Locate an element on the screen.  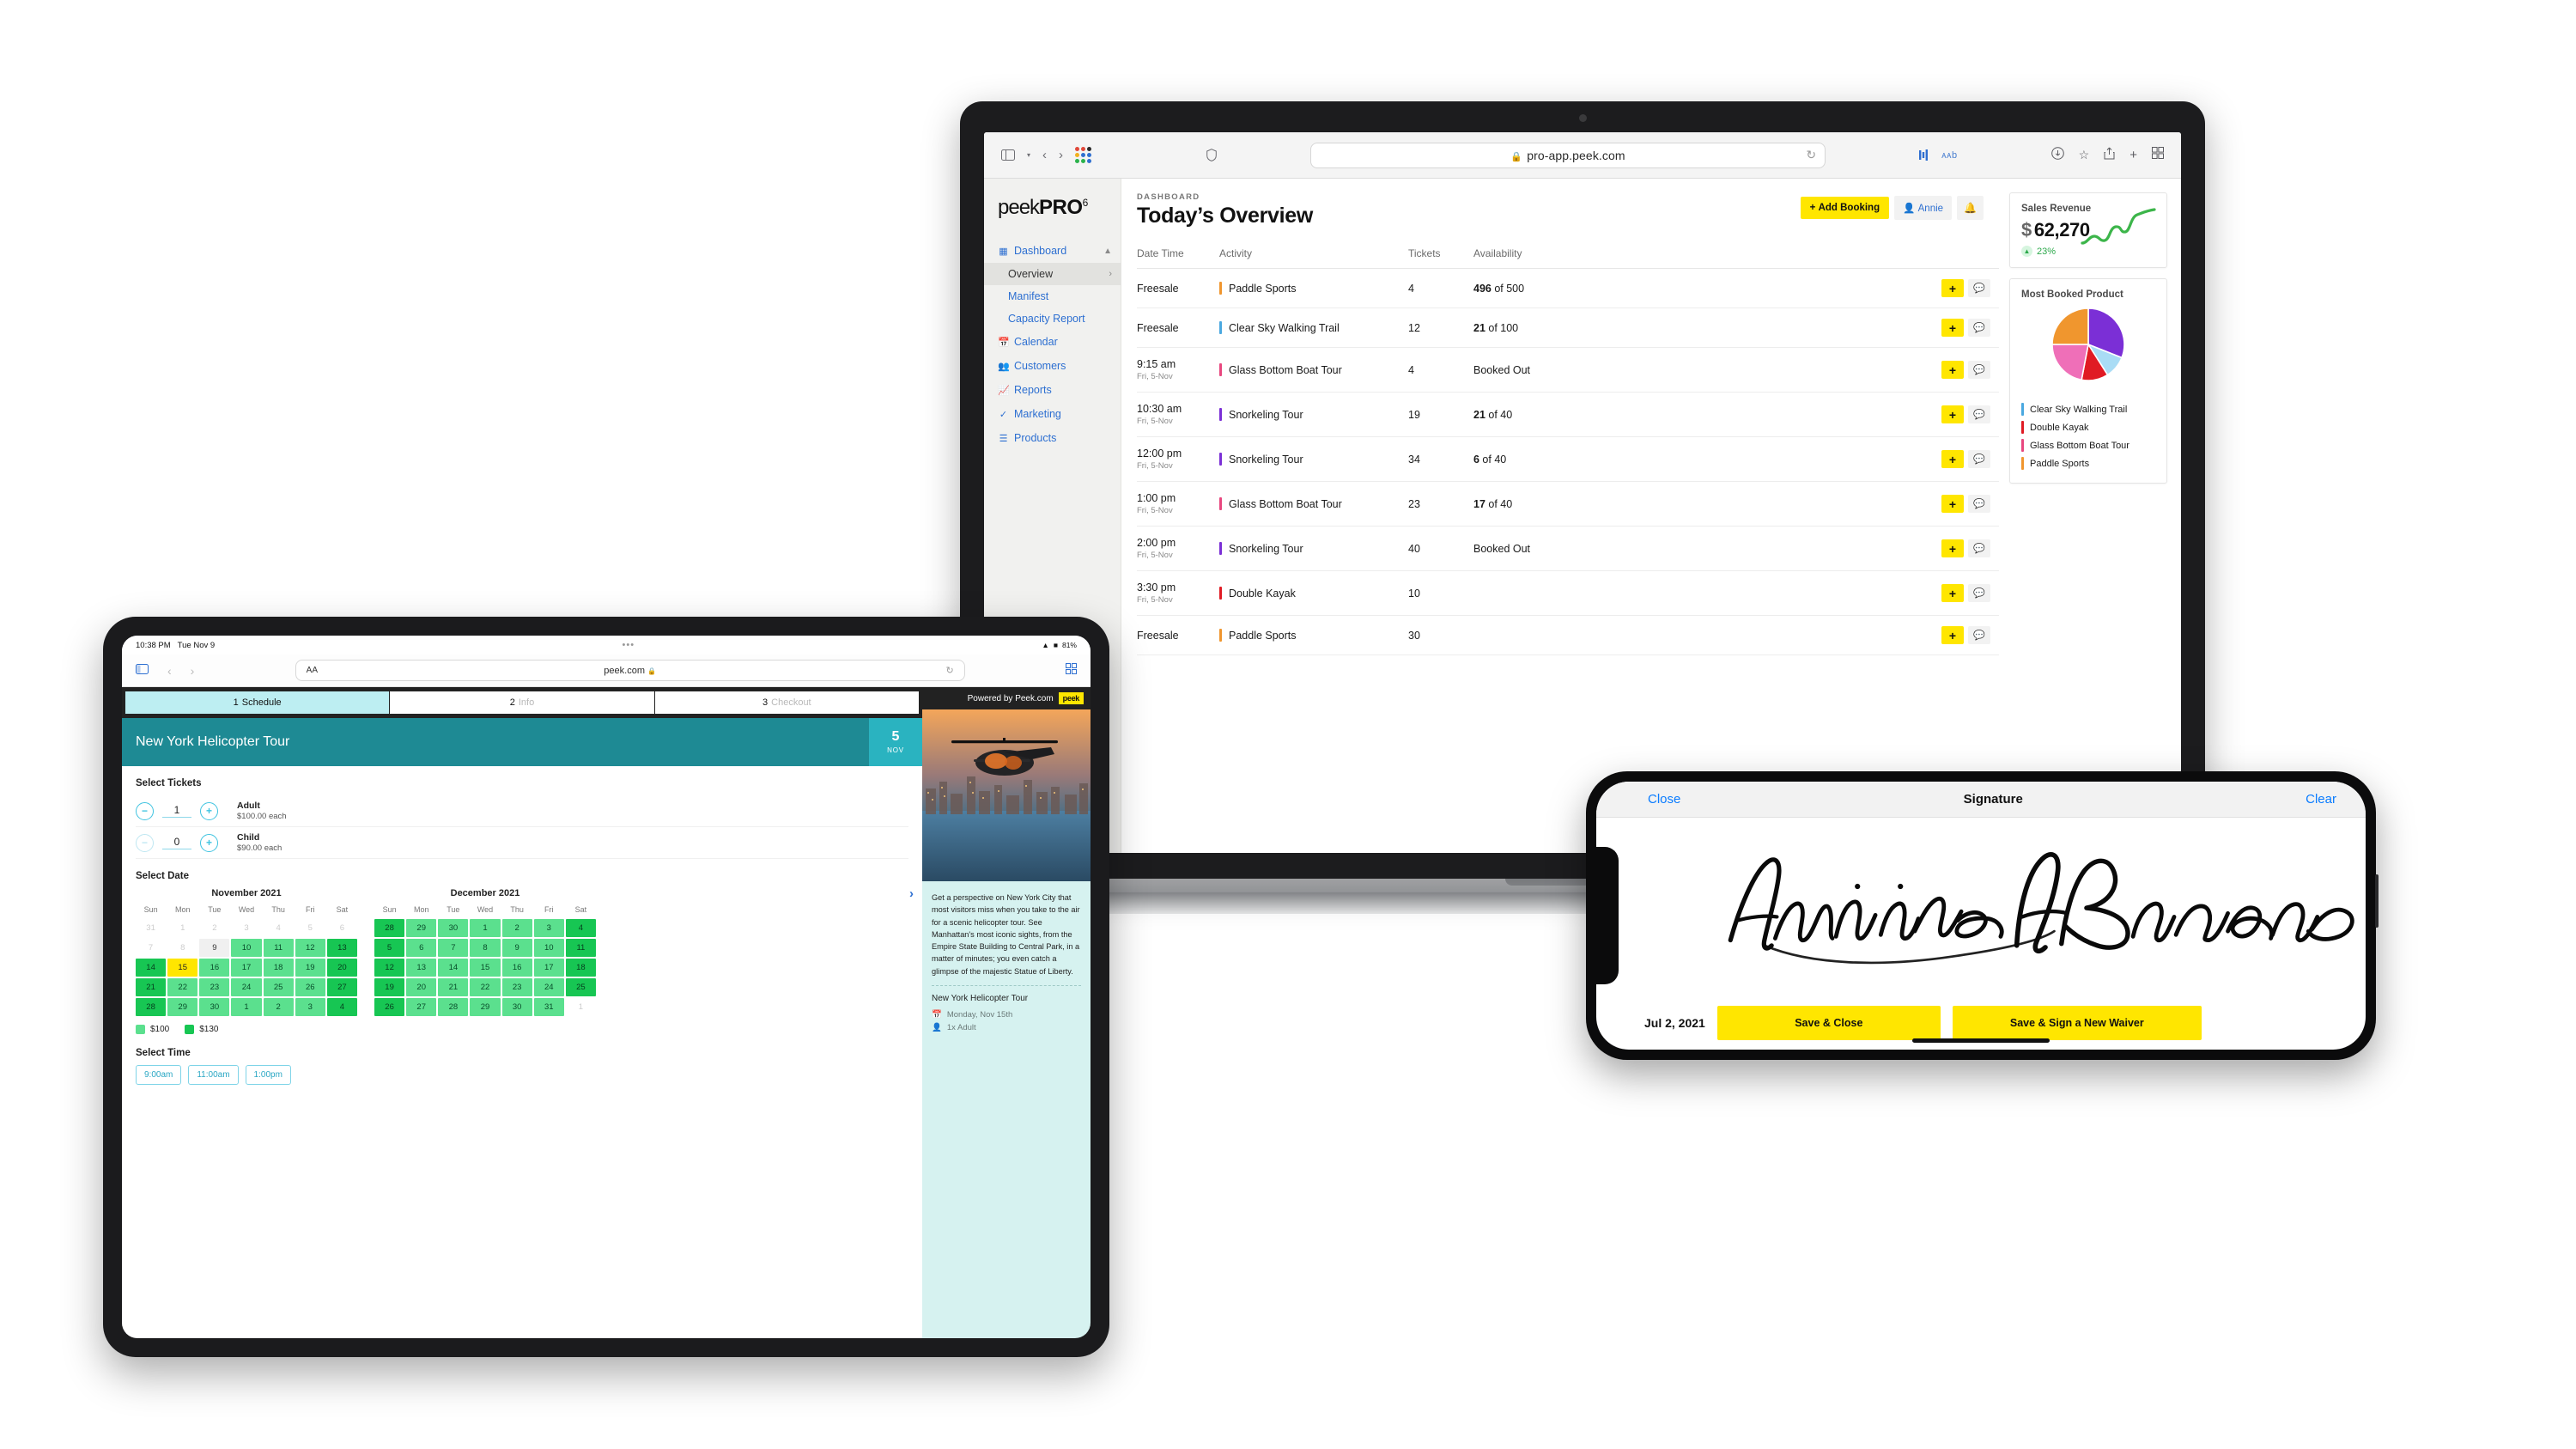
calendar-day: 2 is located at coordinates (279, 1007).